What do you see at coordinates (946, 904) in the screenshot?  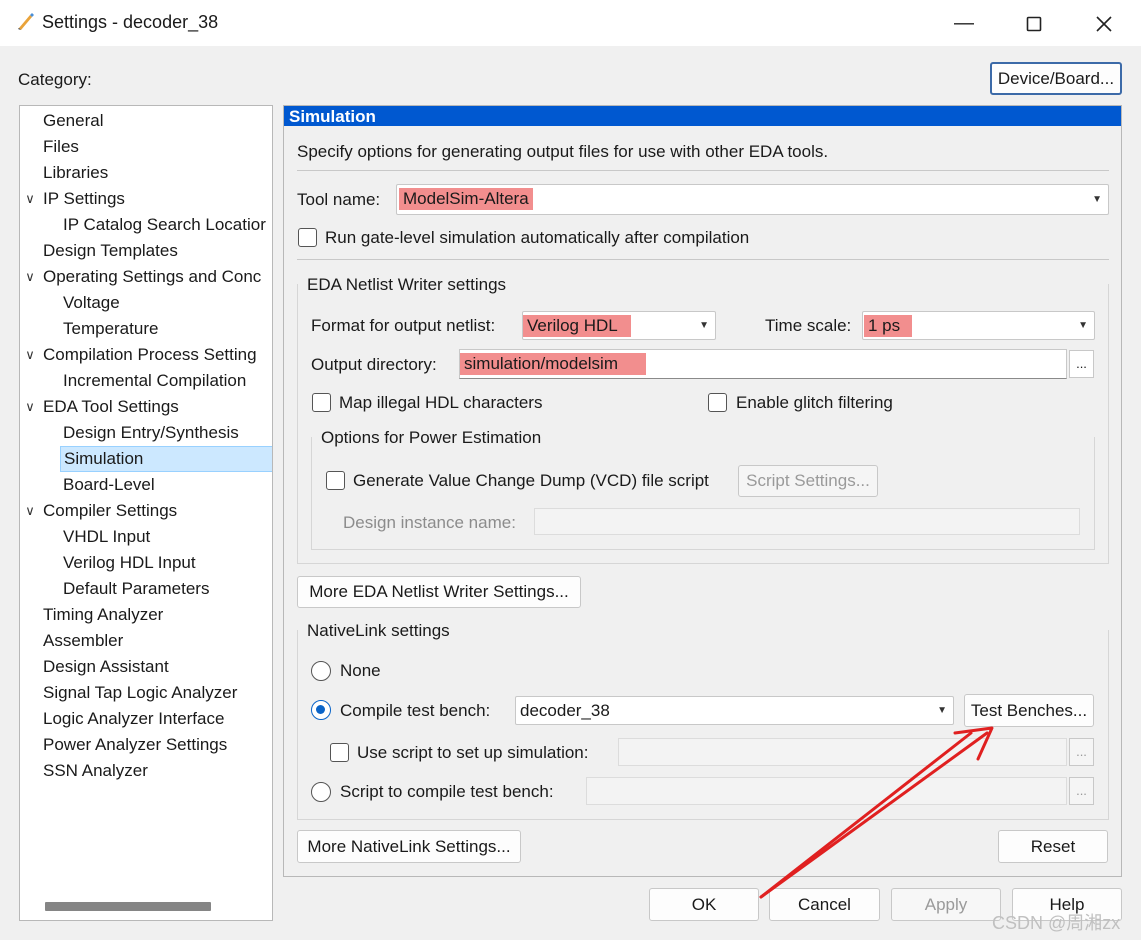 I see `apply-button: Apply` at bounding box center [946, 904].